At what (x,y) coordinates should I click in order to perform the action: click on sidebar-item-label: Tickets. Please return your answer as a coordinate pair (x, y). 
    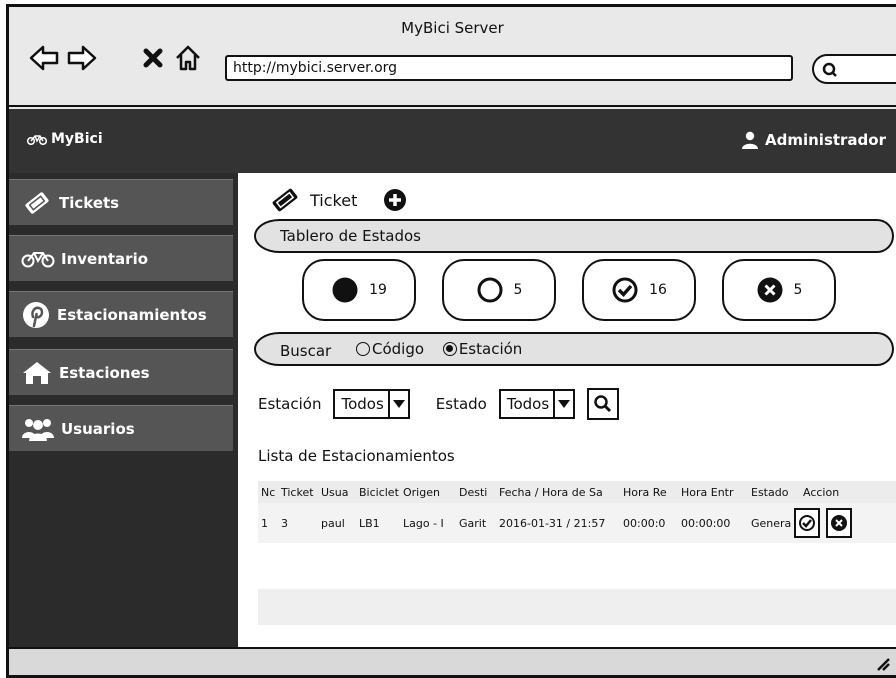
    Looking at the image, I should click on (89, 202).